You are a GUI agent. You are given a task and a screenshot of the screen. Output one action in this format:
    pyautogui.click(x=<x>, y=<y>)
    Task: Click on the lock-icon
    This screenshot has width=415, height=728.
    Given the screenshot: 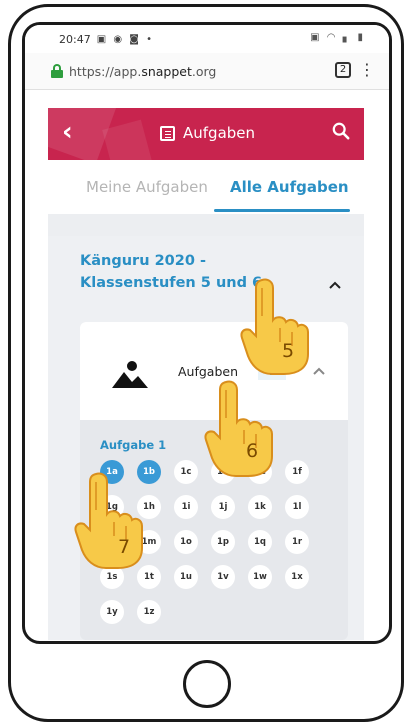 What is the action you would take?
    pyautogui.click(x=57, y=71)
    